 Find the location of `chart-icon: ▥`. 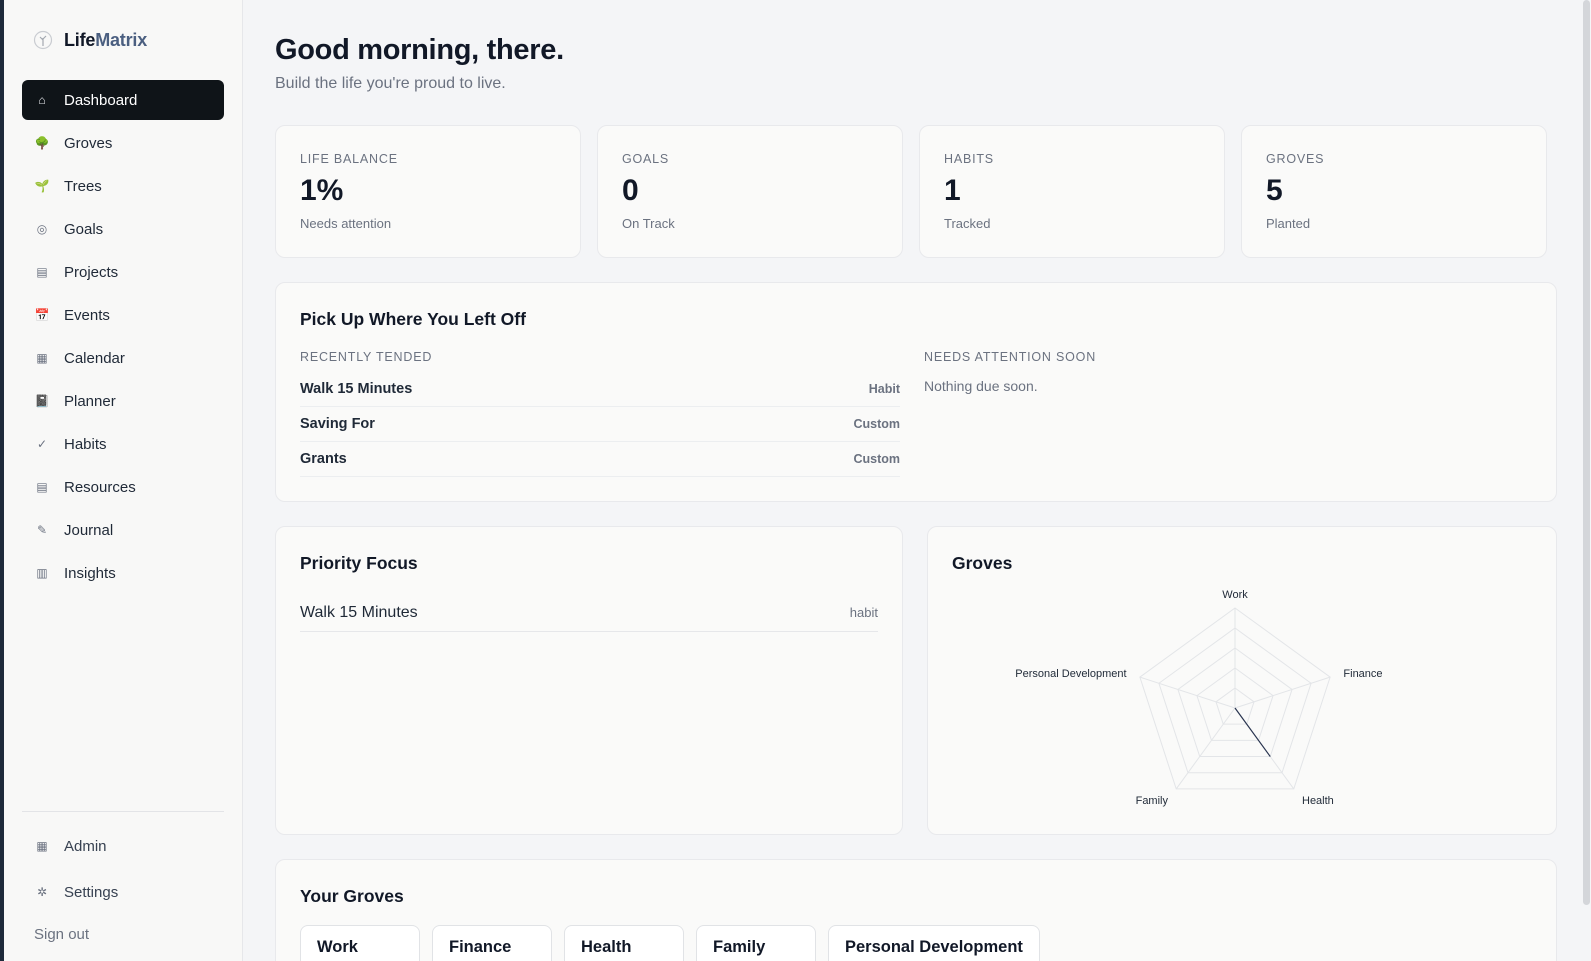

chart-icon: ▥ is located at coordinates (42, 573).